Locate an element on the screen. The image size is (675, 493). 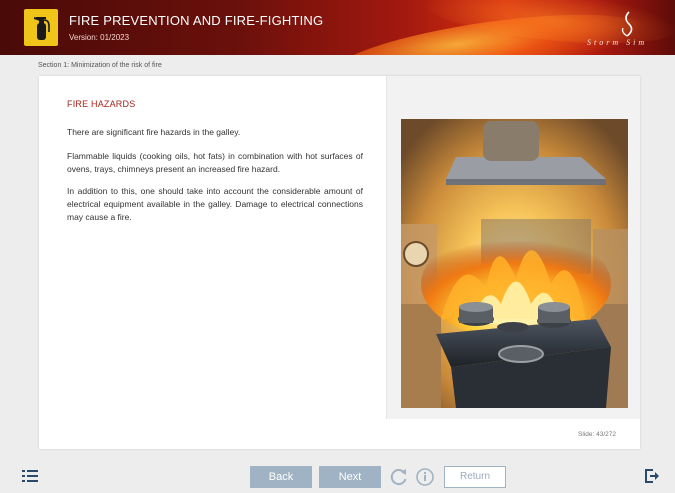
next-button: Next is located at coordinates (350, 477).